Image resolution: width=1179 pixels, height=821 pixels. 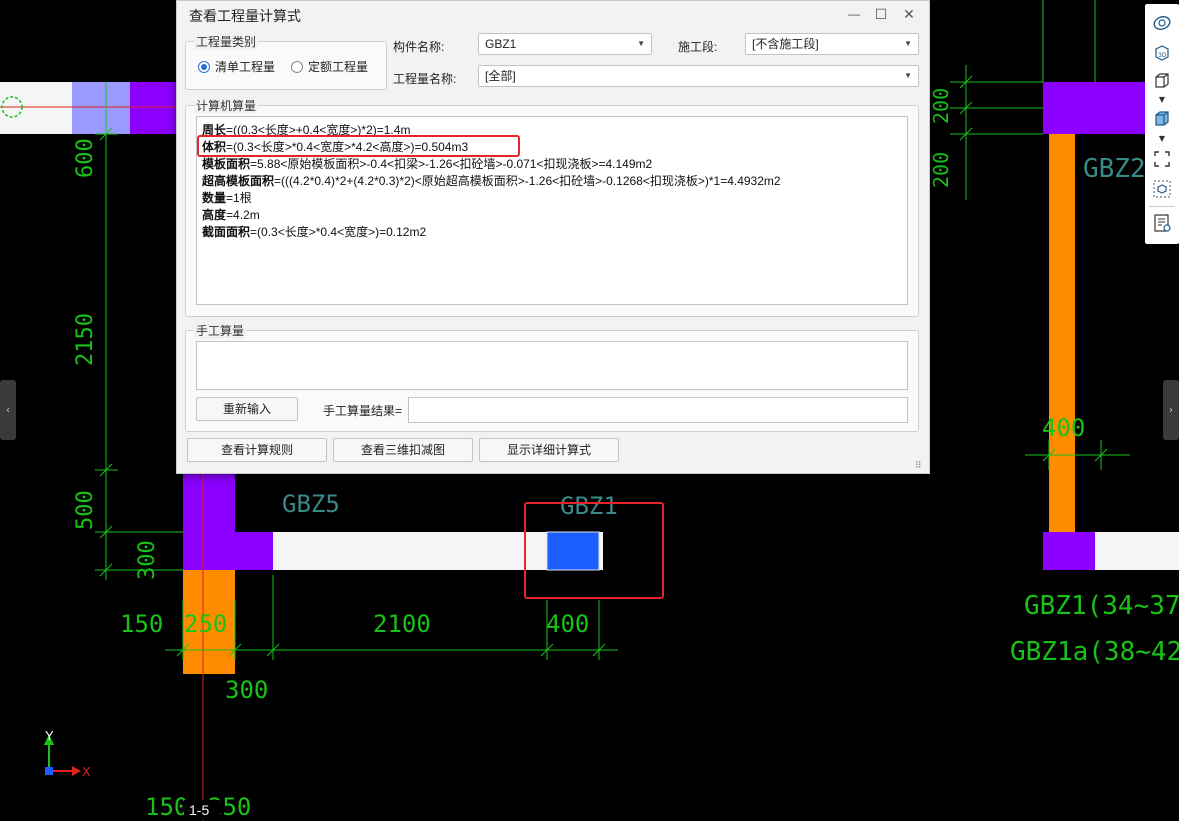 What do you see at coordinates (226, 164) in the screenshot?
I see `formula-name: 模板面积` at bounding box center [226, 164].